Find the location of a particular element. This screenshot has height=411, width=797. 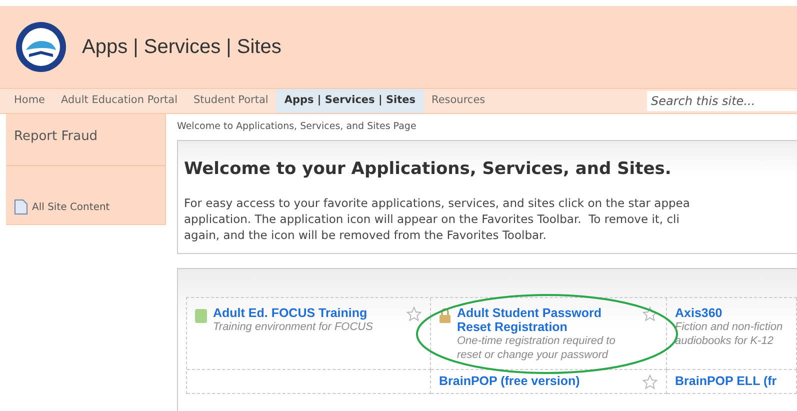

nav-tab: Resources is located at coordinates (459, 101).